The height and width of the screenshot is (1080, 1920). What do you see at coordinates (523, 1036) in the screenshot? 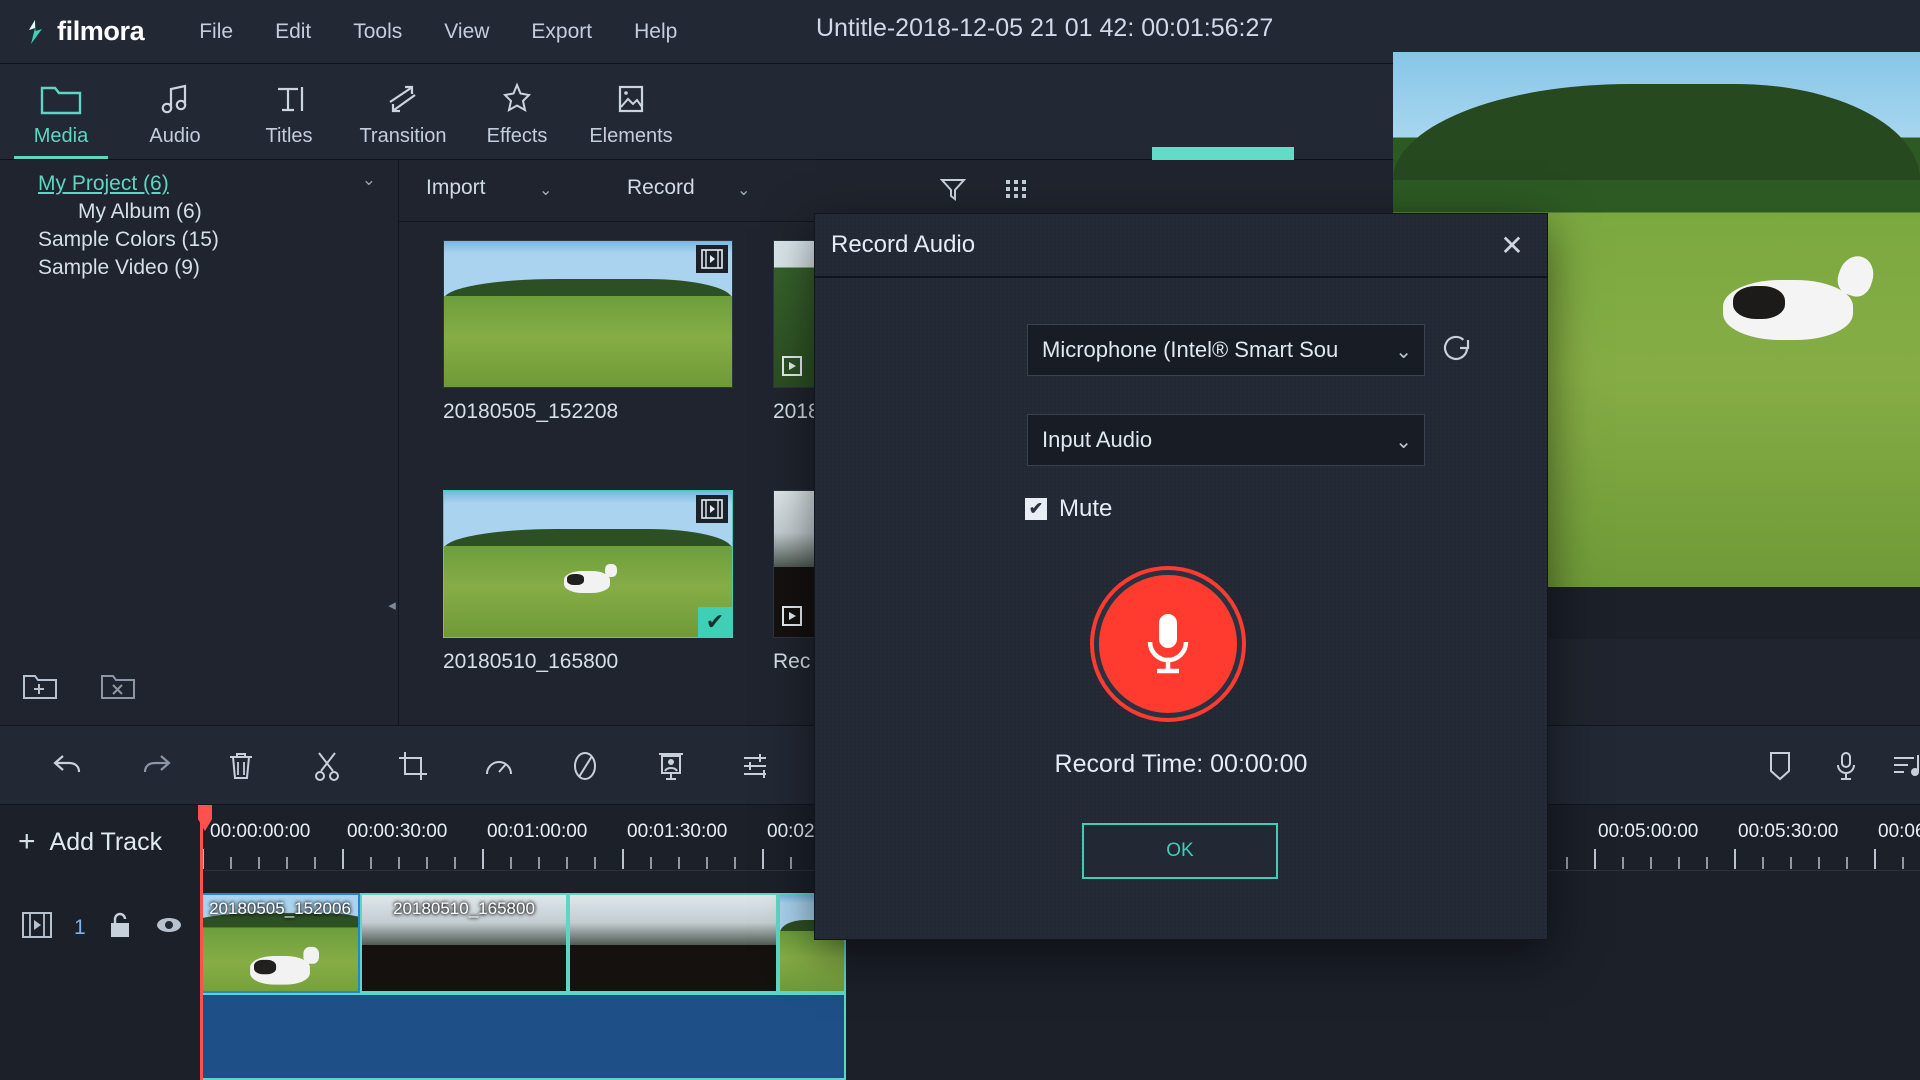
I see `timeline-audio-track` at bounding box center [523, 1036].